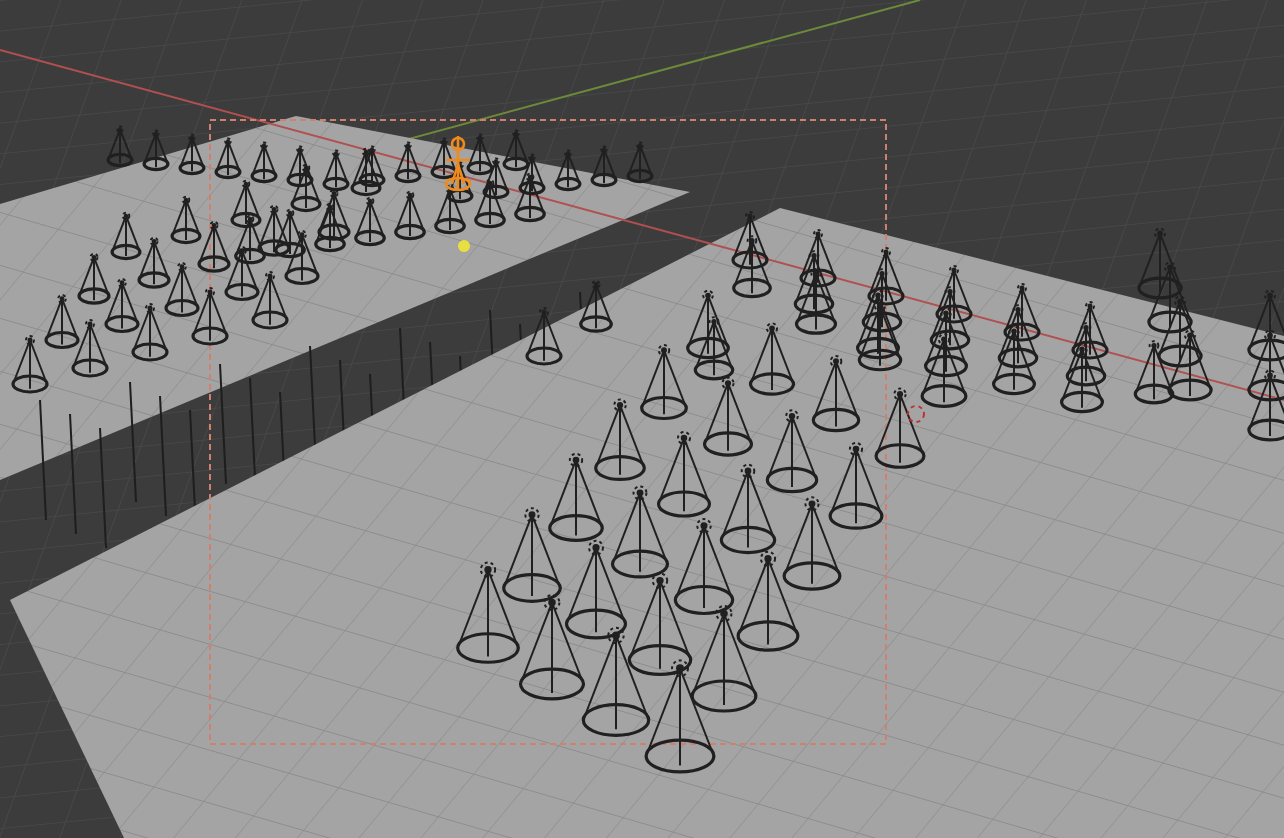 The width and height of the screenshot is (1284, 838). I want to click on armature-drawing, so click(458, 164).